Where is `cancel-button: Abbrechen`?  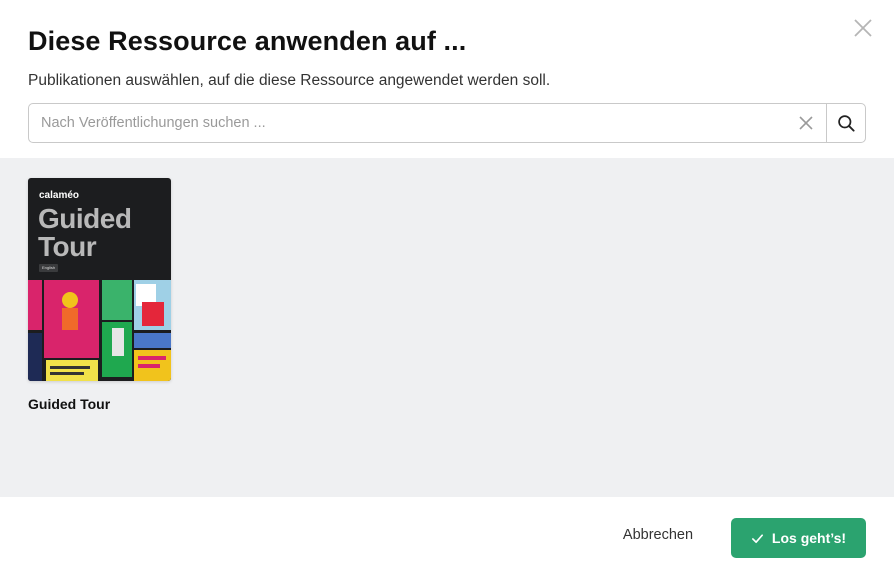
cancel-button: Abbrechen is located at coordinates (658, 538).